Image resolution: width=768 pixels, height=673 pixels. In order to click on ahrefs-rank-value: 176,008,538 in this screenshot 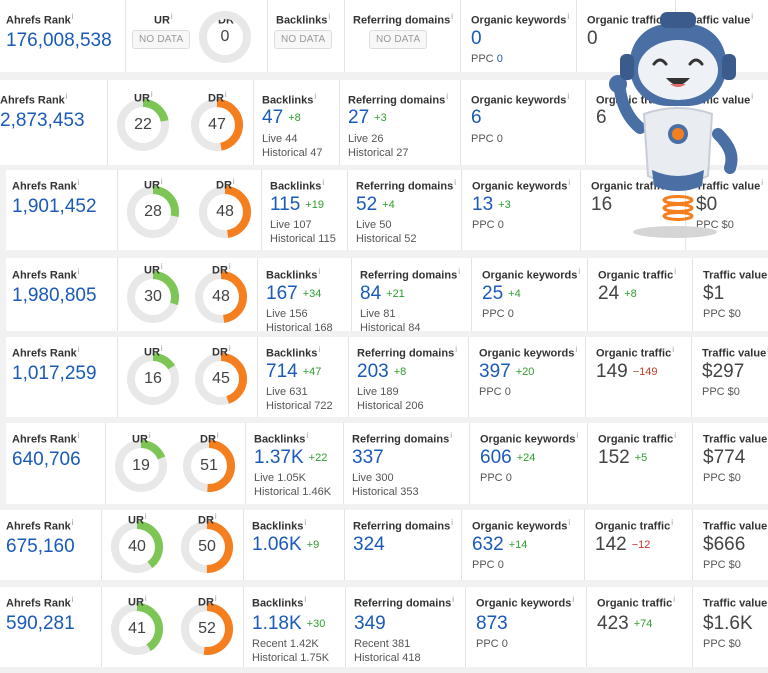, I will do `click(59, 41)`.